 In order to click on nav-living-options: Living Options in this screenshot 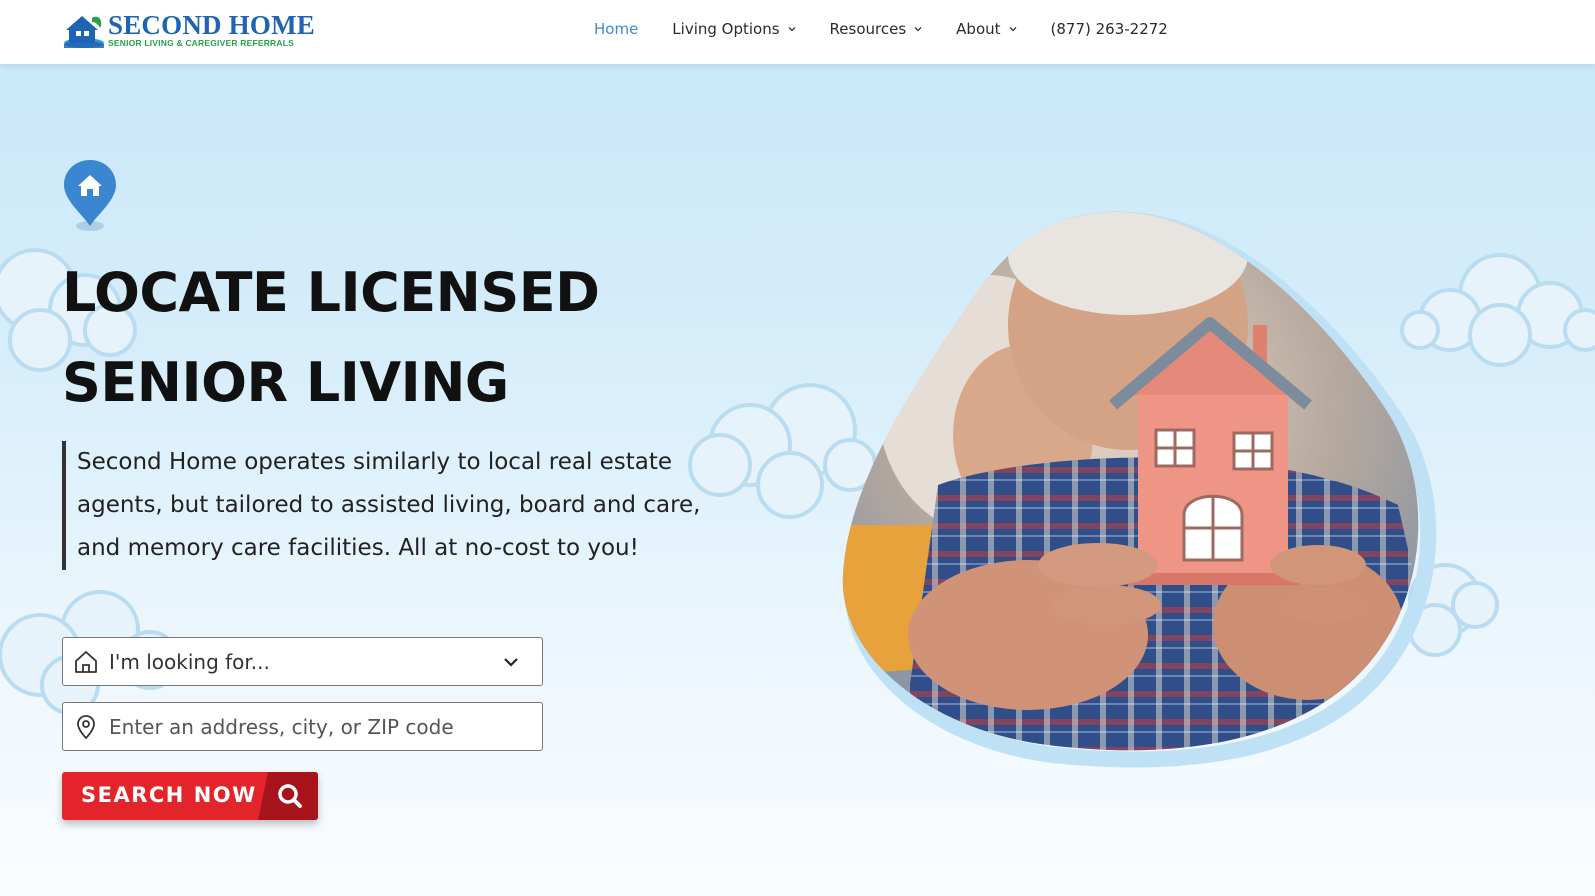, I will do `click(734, 29)`.